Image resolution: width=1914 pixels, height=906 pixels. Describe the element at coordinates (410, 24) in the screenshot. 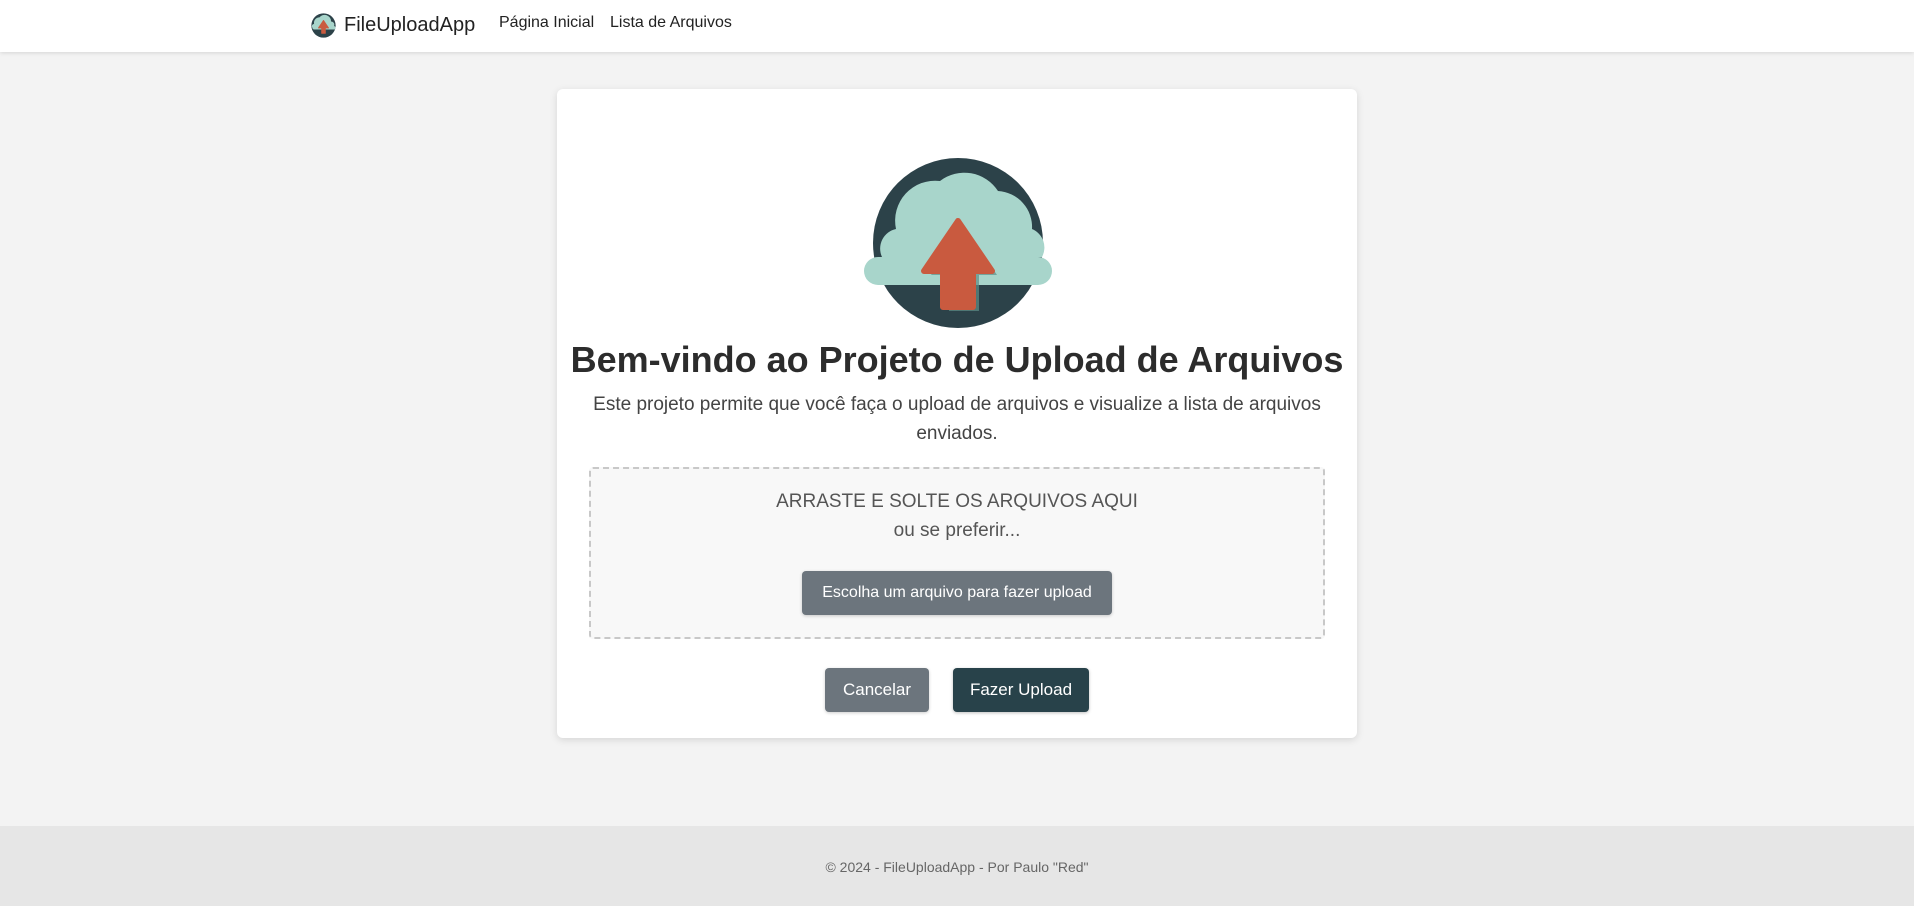

I see `brand-name: FileUploadApp` at that location.